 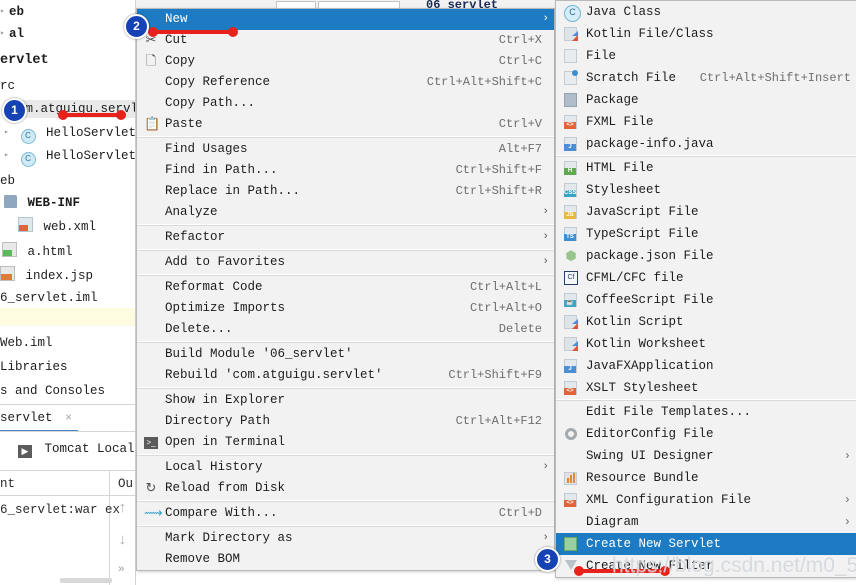 I want to click on menu-item-copy: 🗋 Copy Ctrl+C, so click(x=345, y=61).